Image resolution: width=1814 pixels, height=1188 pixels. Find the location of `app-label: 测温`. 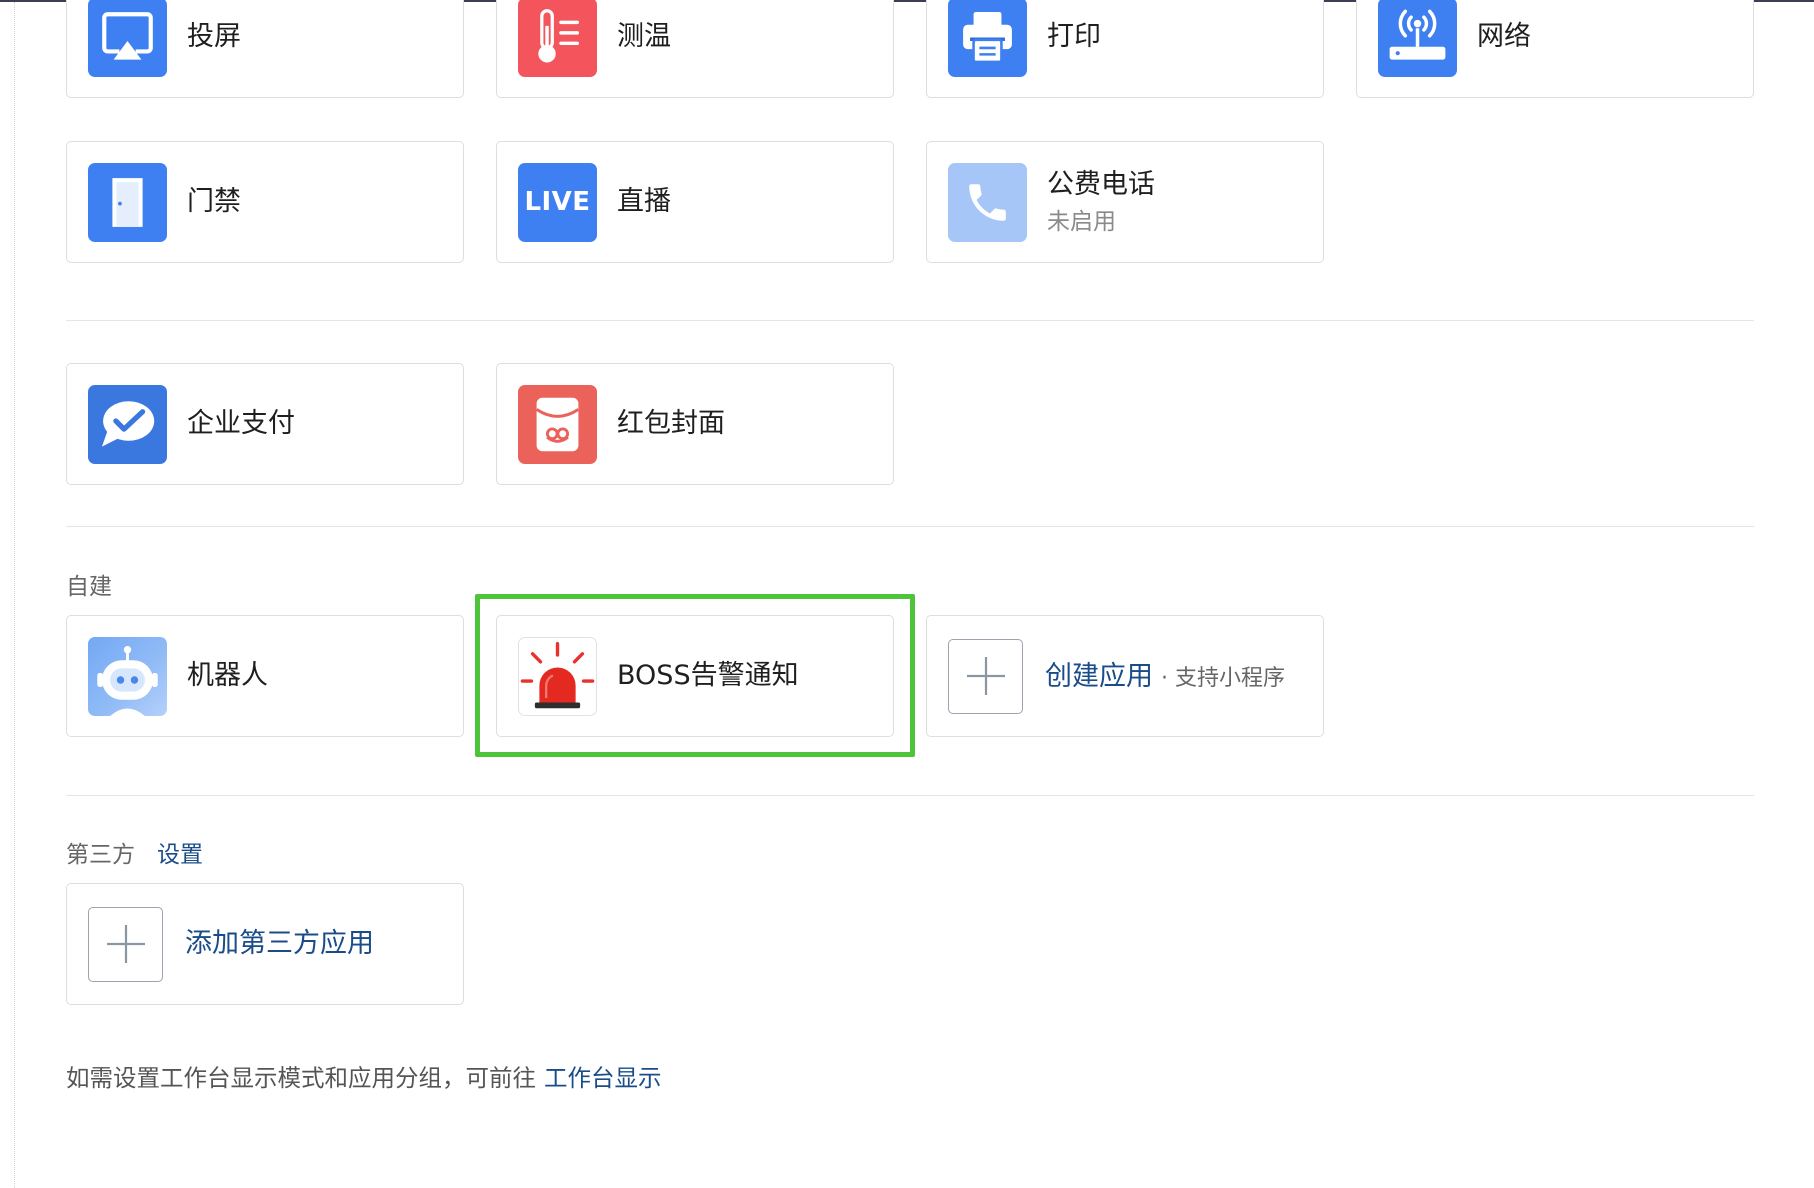

app-label: 测温 is located at coordinates (644, 36).